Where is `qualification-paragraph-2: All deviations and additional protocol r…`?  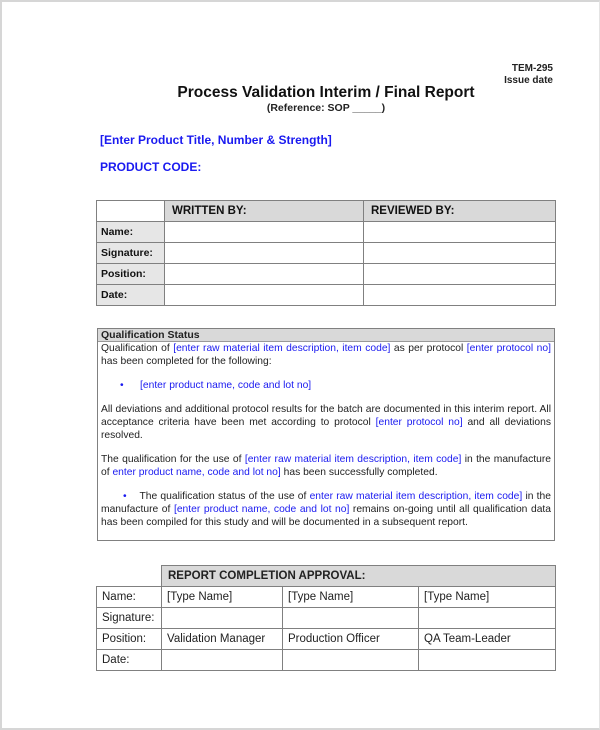
qualification-paragraph-2: All deviations and additional protocol r… is located at coordinates (326, 422).